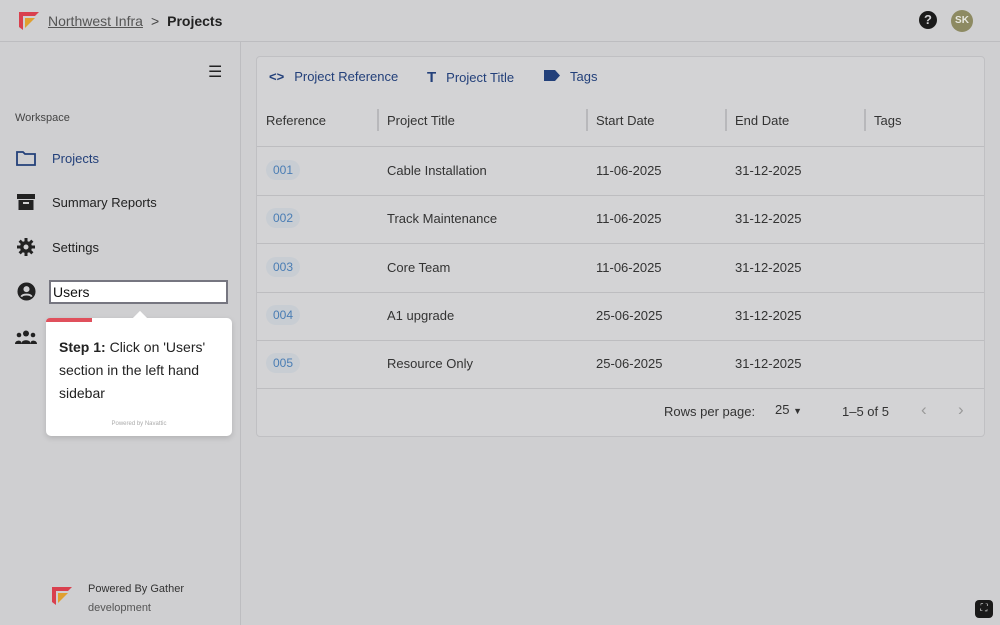  I want to click on table-row: 004 A1 upgrade 25-06-2025 31-12-2025, so click(620, 316).